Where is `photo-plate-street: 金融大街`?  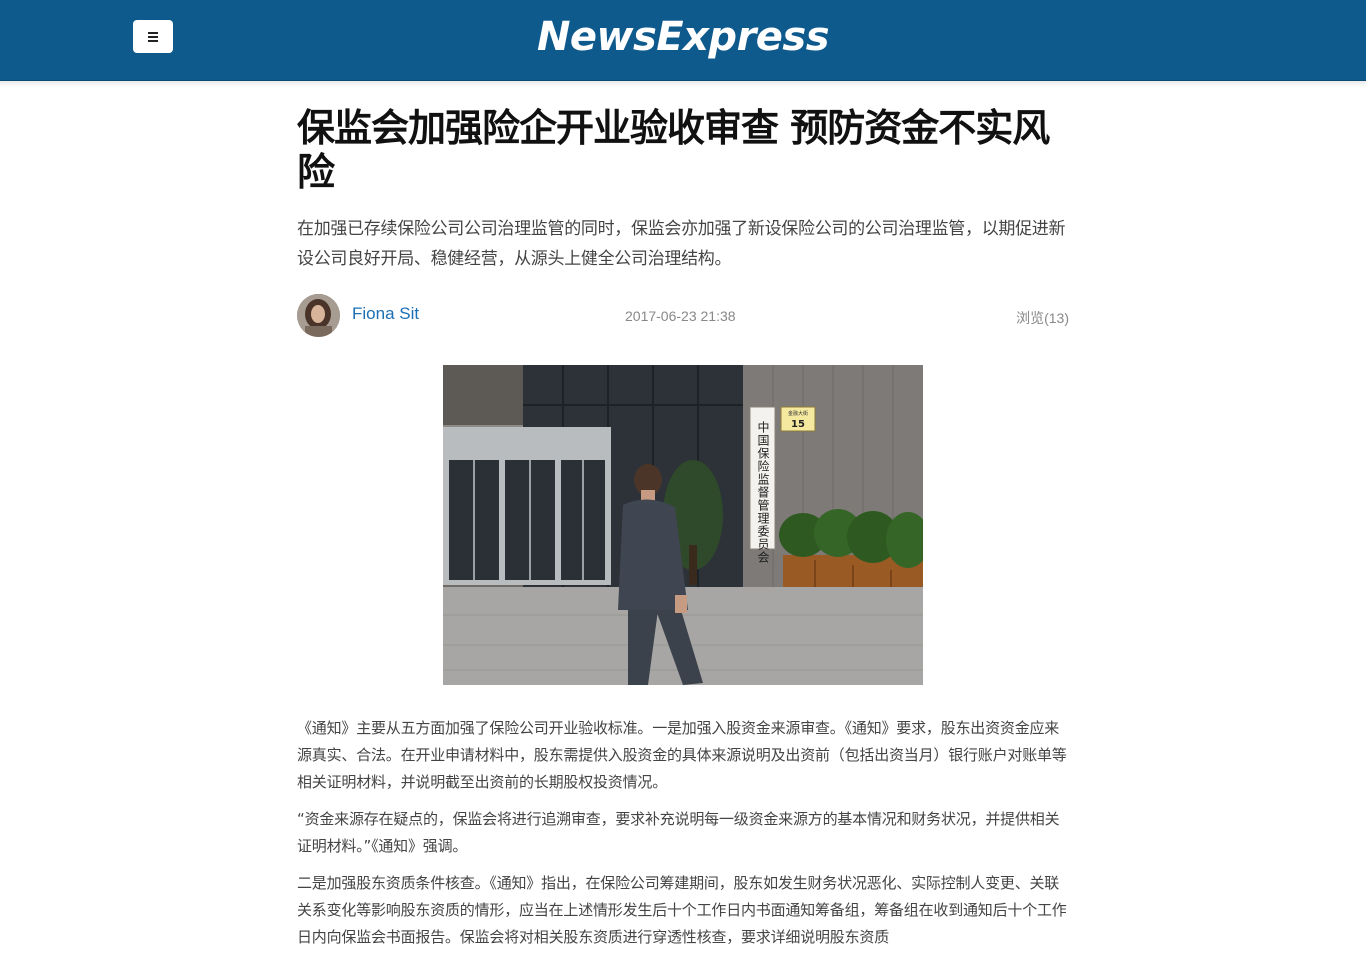
photo-plate-street: 金融大街 is located at coordinates (798, 413).